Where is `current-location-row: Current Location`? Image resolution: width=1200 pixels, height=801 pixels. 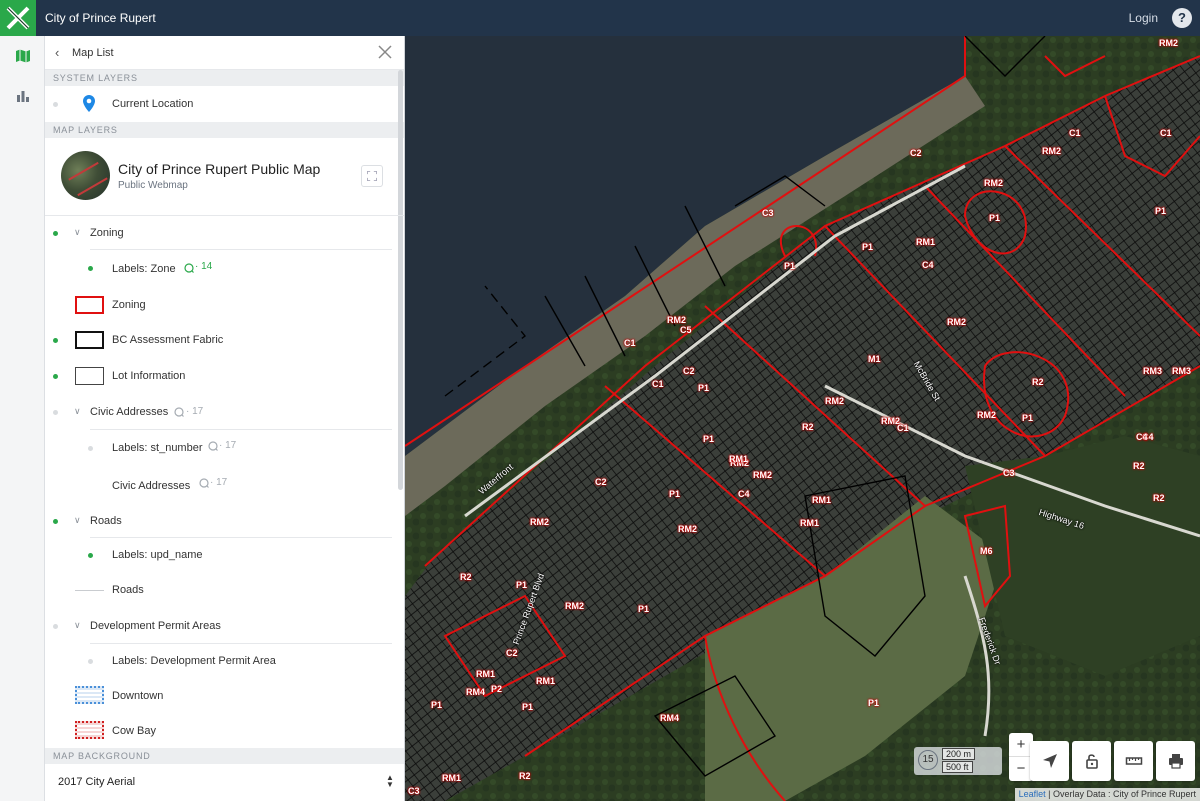
current-location-row: Current Location is located at coordinates (224, 104).